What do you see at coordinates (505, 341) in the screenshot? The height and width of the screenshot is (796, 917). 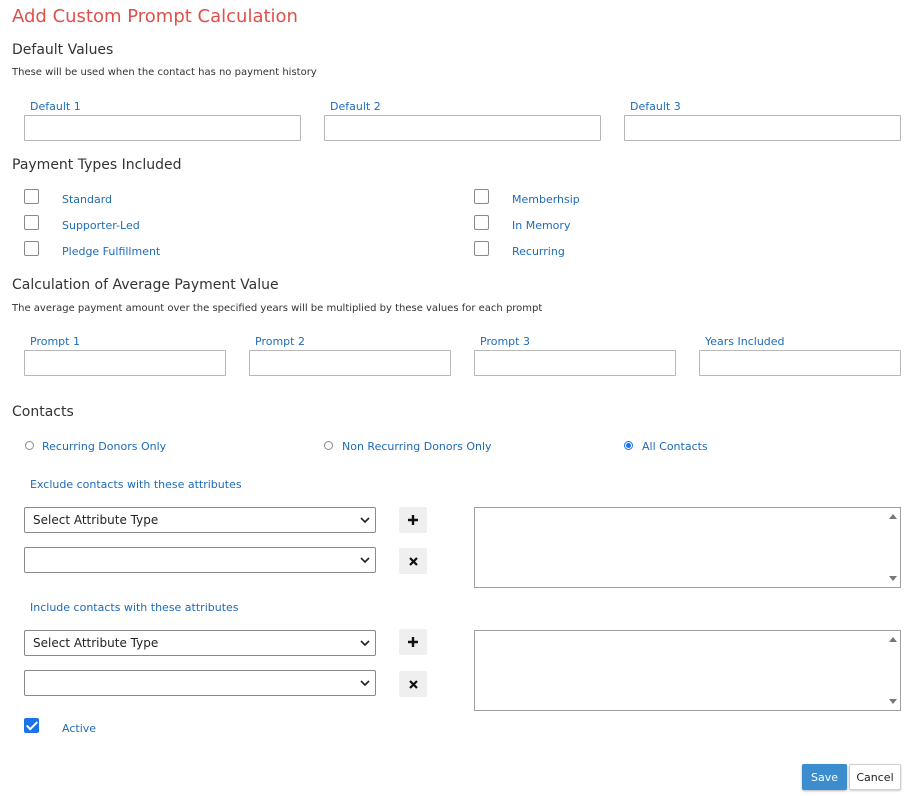 I see `prompt-3-label: Prompt 3` at bounding box center [505, 341].